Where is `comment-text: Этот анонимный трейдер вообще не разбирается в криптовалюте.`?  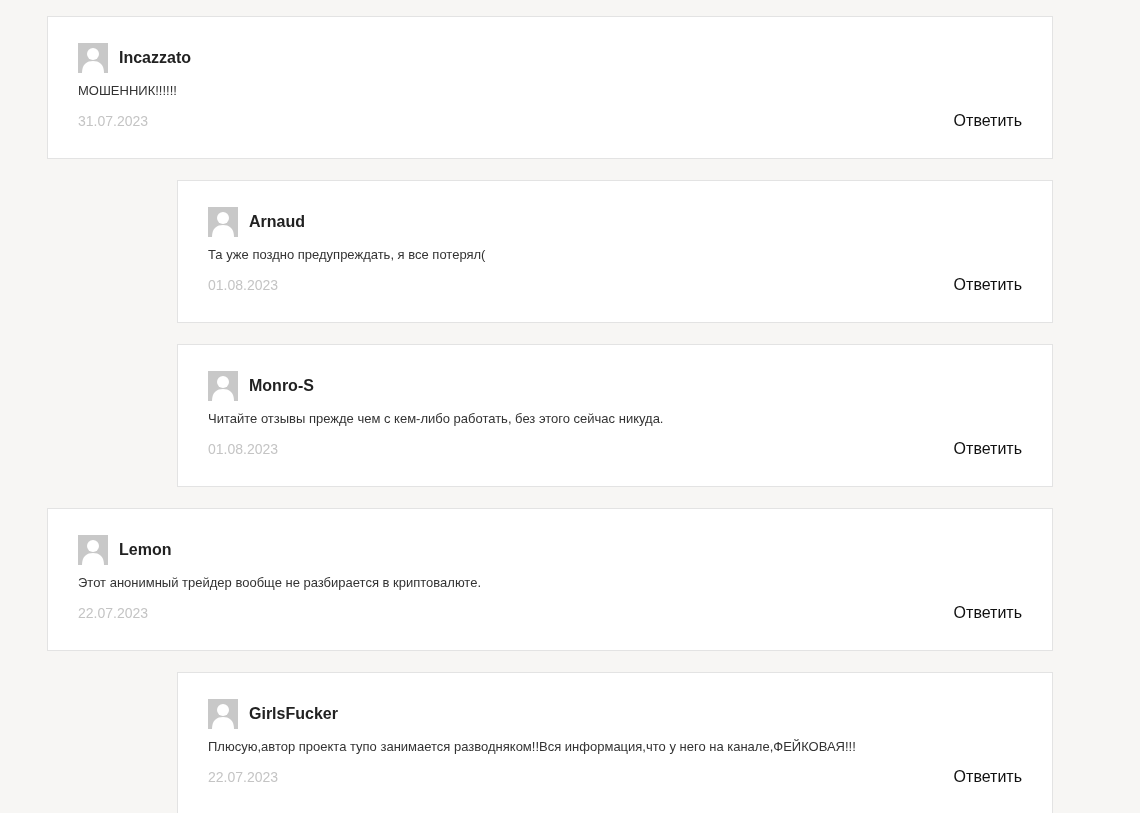
comment-text: Этот анонимный трейдер вообще не разбирается в криптовалюте. is located at coordinates (280, 583).